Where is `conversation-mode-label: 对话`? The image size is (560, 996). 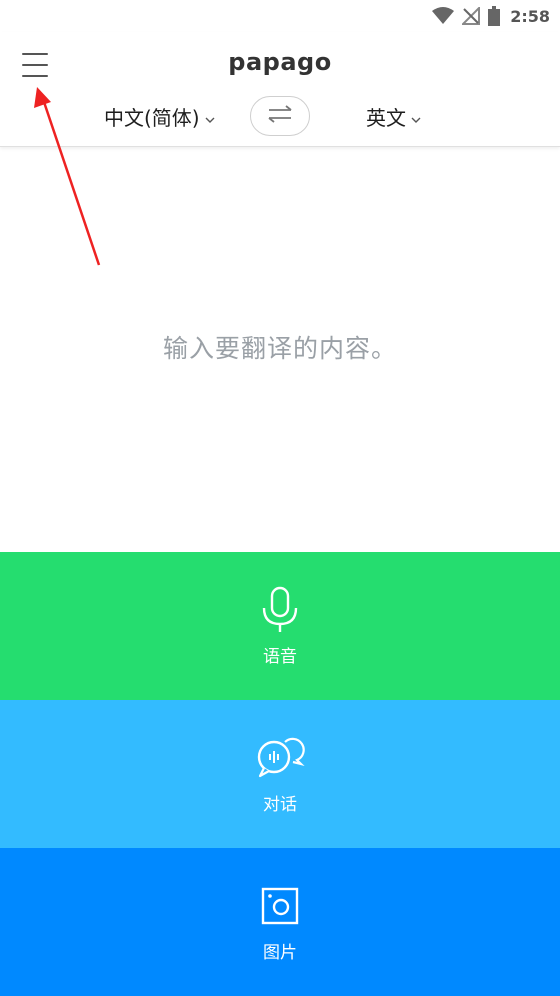
conversation-mode-label: 对话 is located at coordinates (280, 804).